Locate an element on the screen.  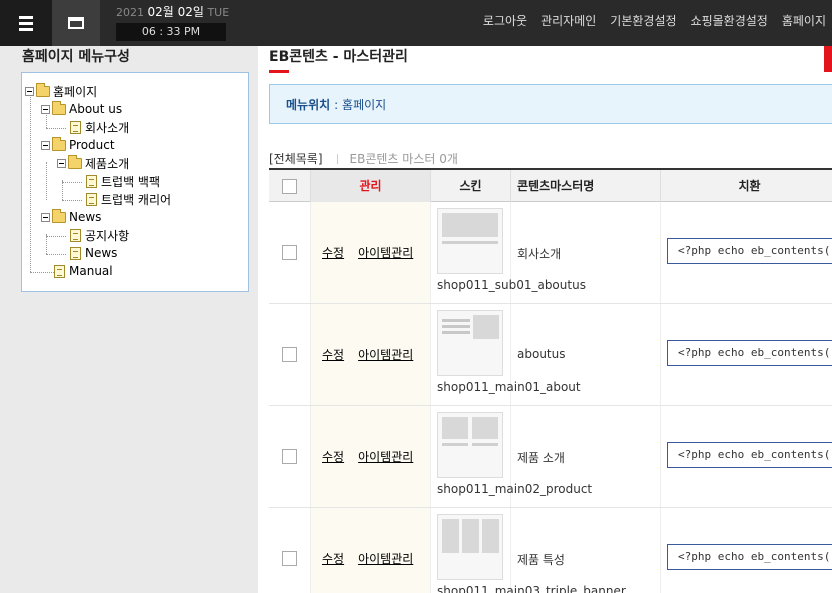
date-display: 2021 02월 02일 TUE 06 : 33 PM is located at coordinates (176, 22).